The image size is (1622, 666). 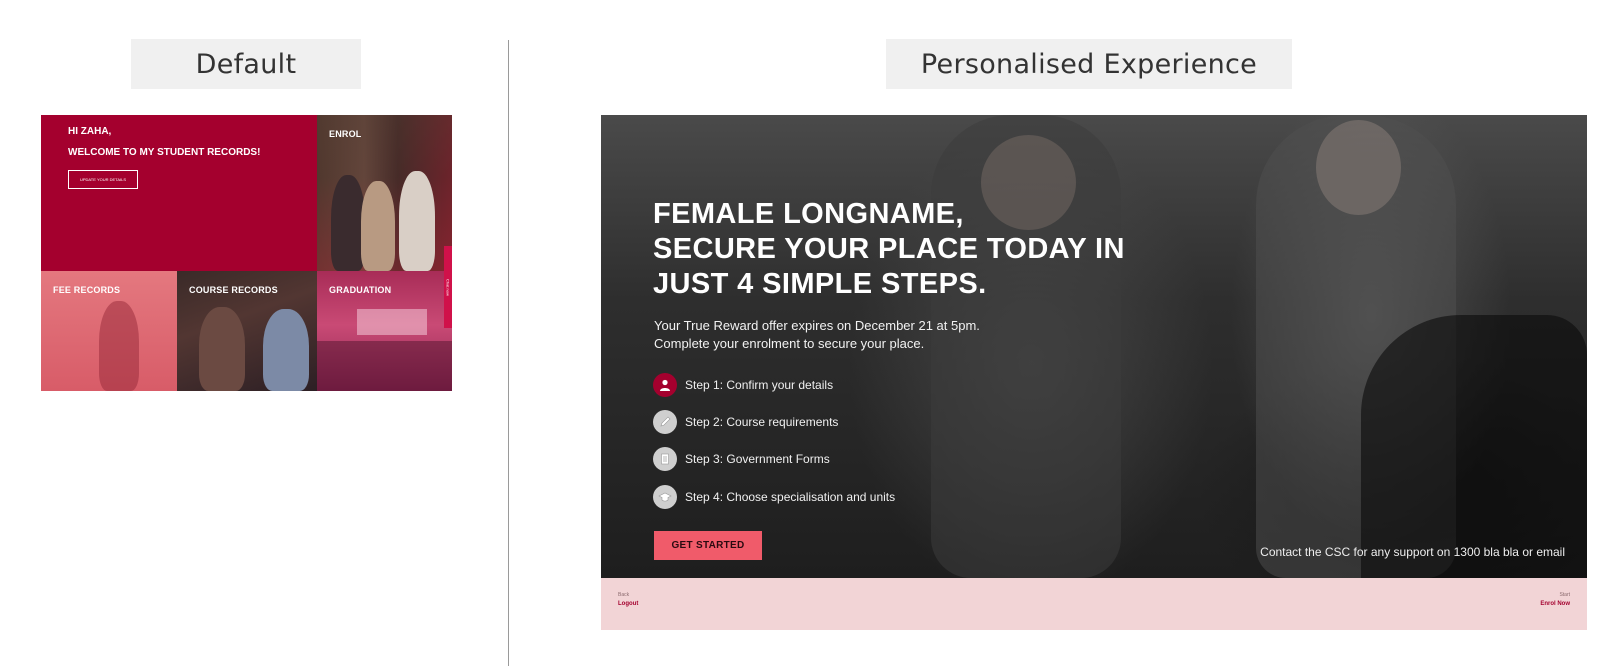 I want to click on step-label: Step 2: Course requirements, so click(x=762, y=422).